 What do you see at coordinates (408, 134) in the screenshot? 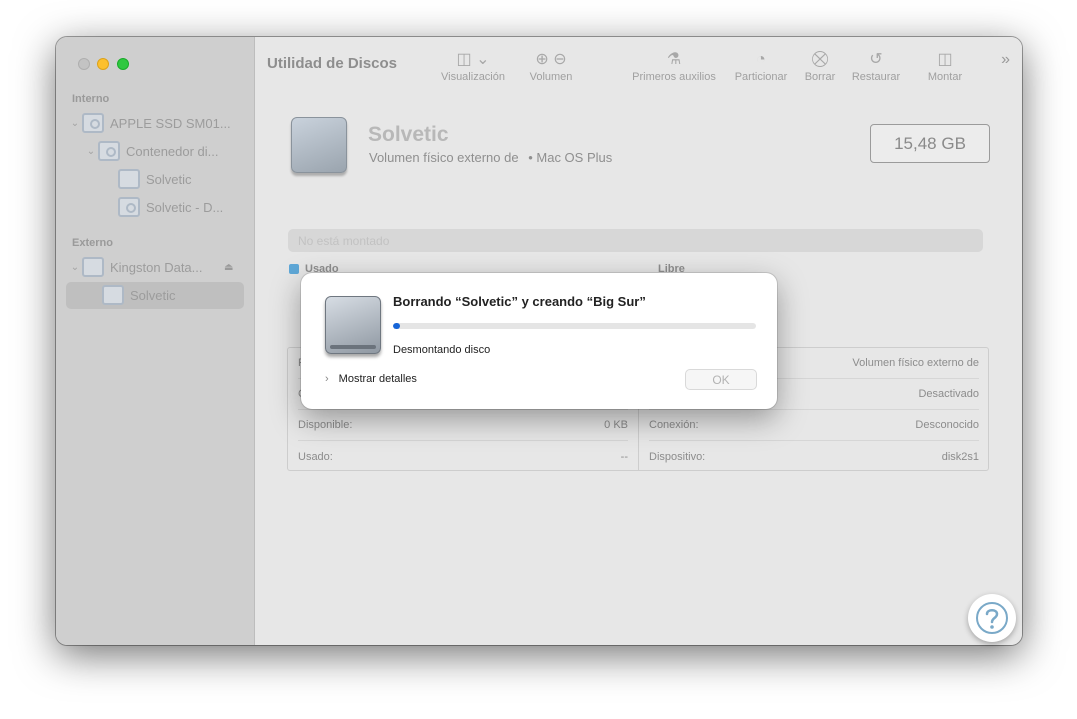
I see `volume-name: Solvetic` at bounding box center [408, 134].